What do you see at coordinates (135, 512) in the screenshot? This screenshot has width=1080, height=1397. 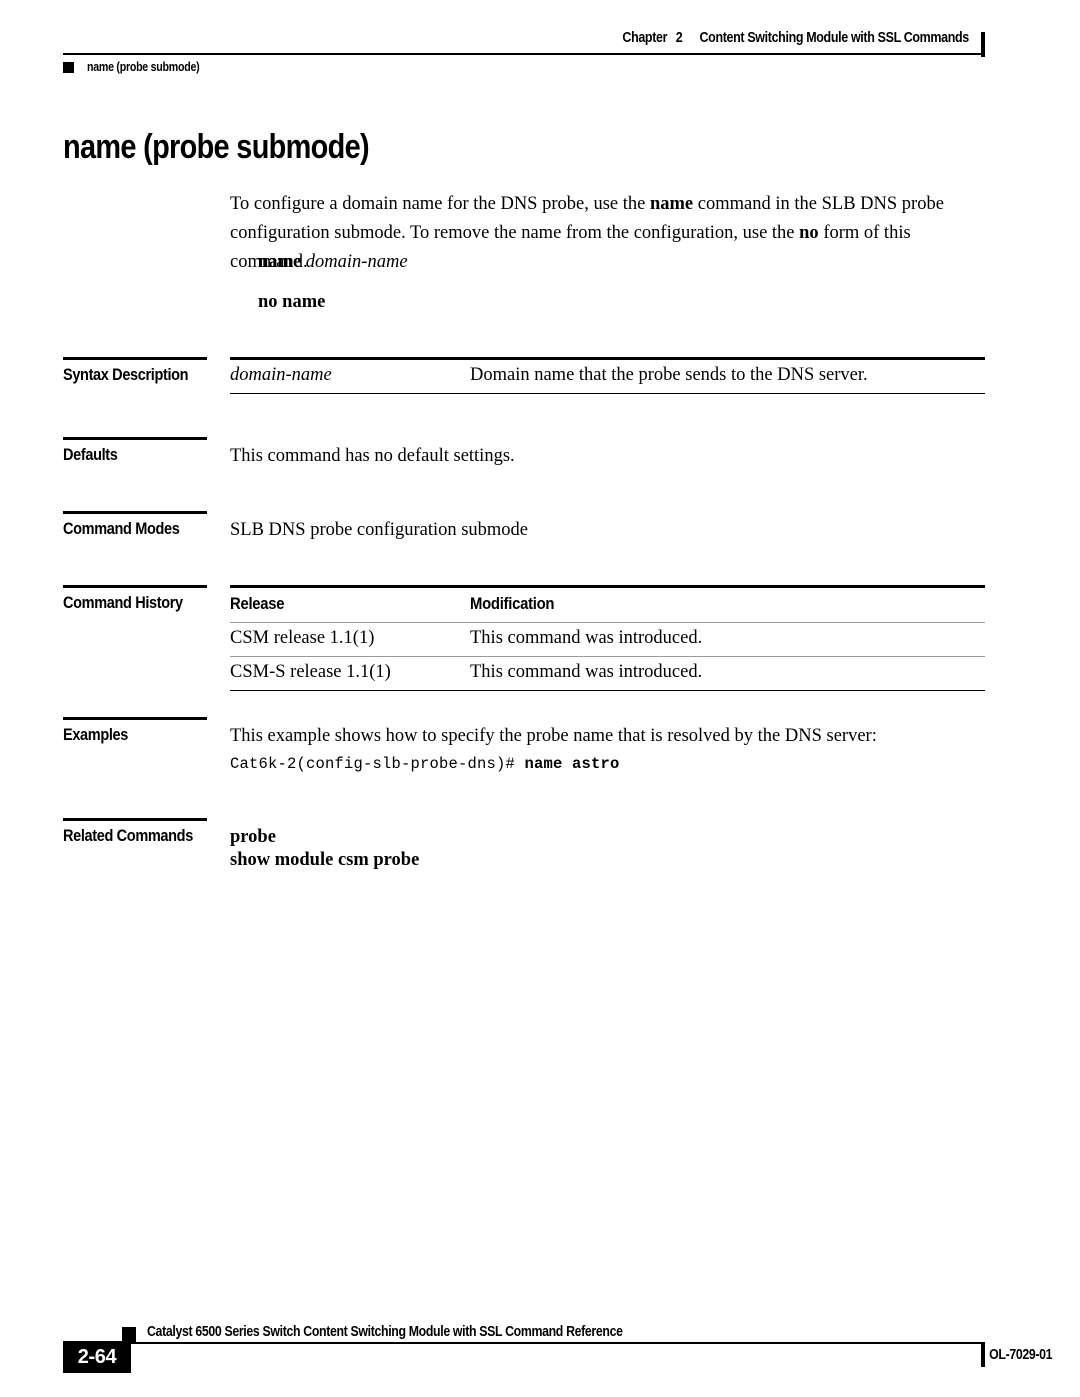 I see `command-modes-label-rule` at bounding box center [135, 512].